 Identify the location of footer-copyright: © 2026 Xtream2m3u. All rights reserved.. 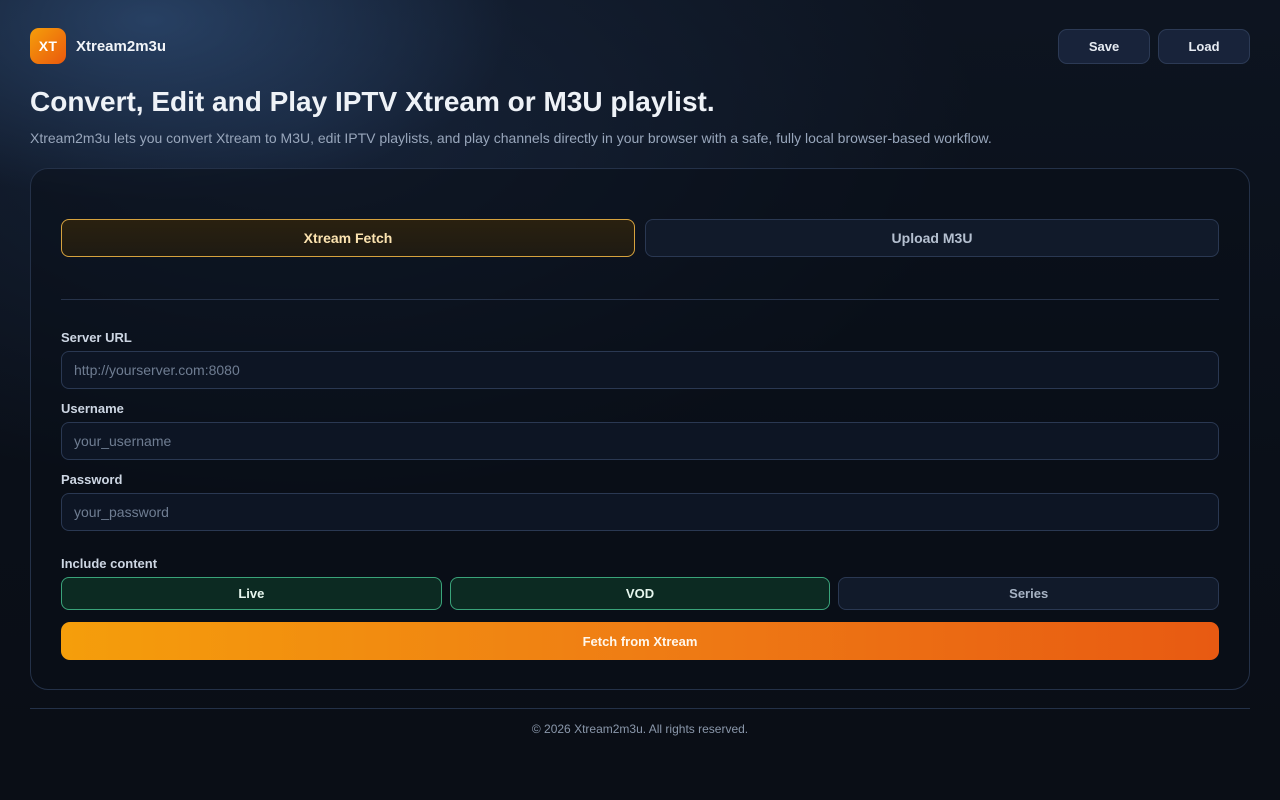
(640, 729).